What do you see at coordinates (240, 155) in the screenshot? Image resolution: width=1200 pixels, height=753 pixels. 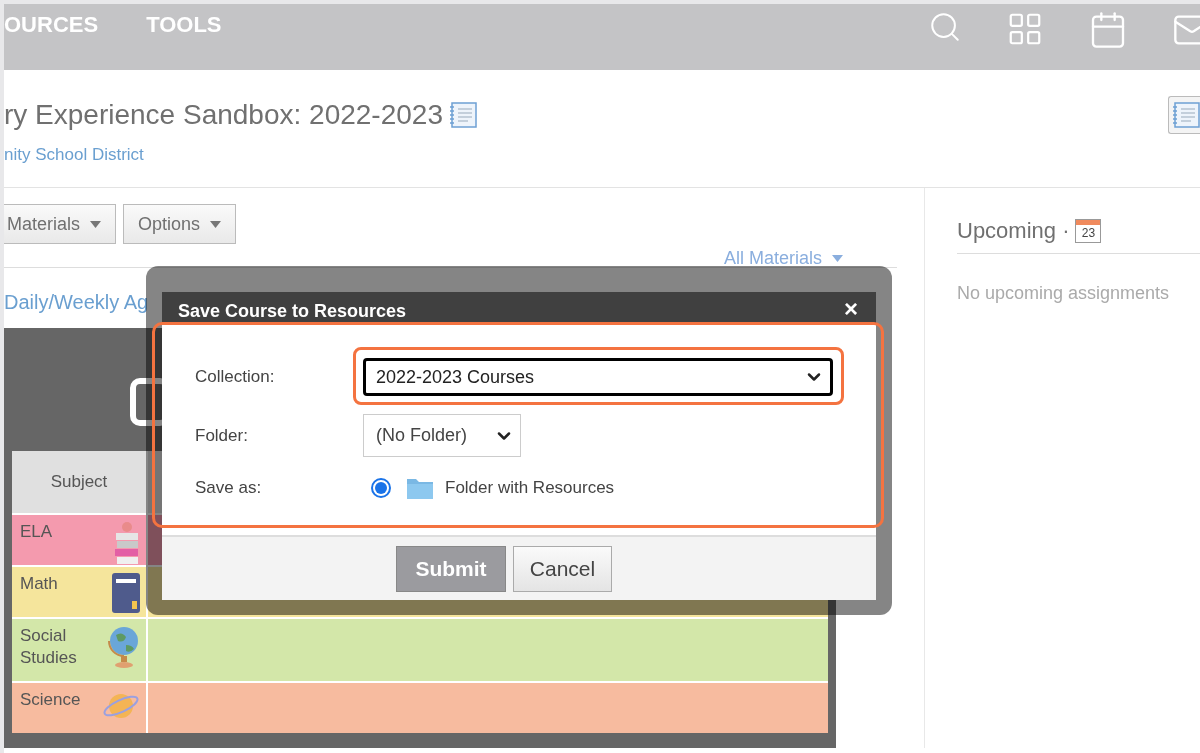 I see `district-link: nity School District` at bounding box center [240, 155].